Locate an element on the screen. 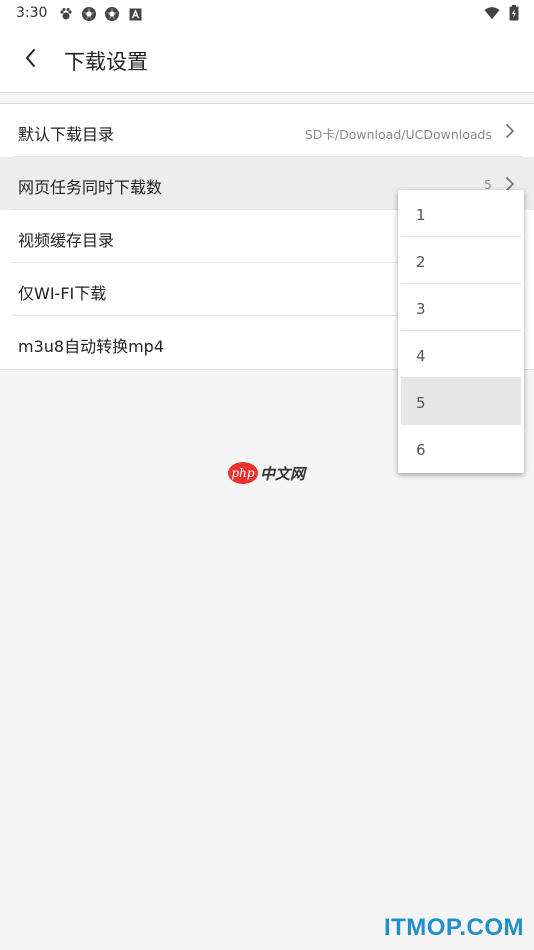  chevron-right-icon is located at coordinates (510, 131).